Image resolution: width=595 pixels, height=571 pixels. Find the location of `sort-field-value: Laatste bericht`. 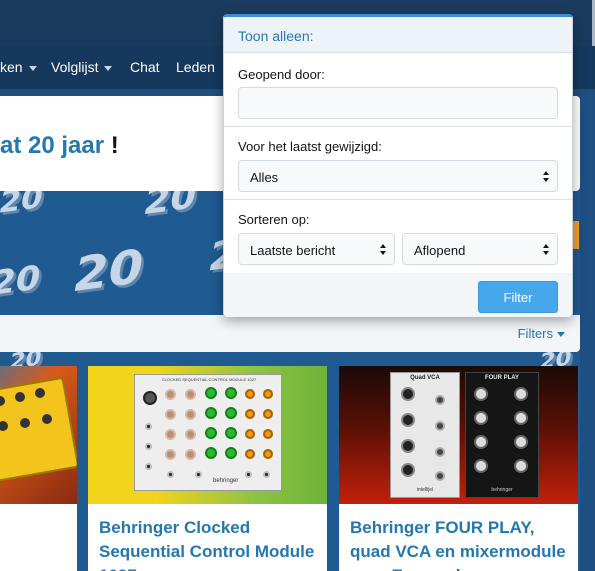

sort-field-value: Laatste bericht is located at coordinates (293, 250).